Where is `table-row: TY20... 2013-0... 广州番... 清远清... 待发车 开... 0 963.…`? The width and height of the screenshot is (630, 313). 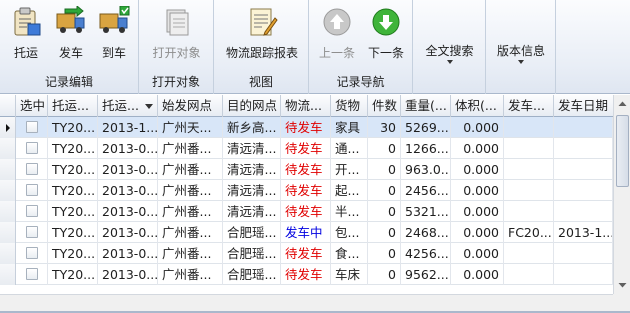 table-row: TY20... 2013-0... 广州番... 清远清... 待发车 开... 0 963.… is located at coordinates (306, 169).